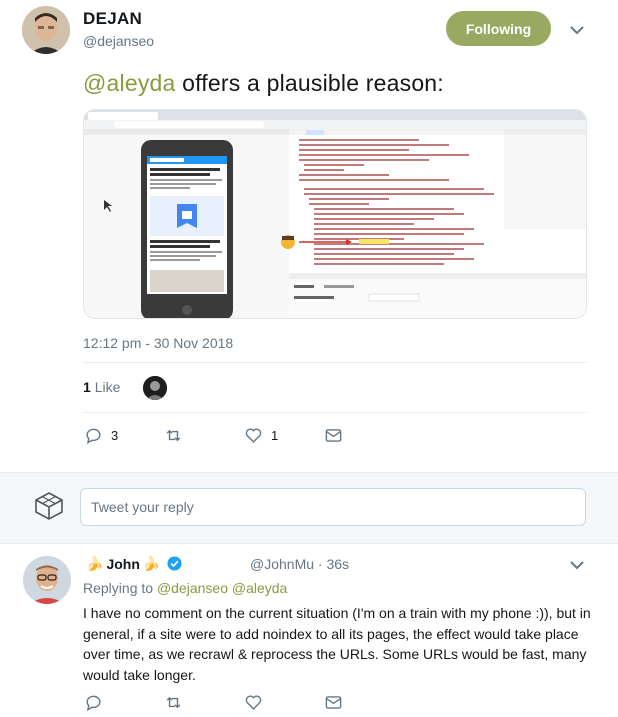 The image size is (618, 717). I want to click on replying-to-label: Replying to, so click(118, 588).